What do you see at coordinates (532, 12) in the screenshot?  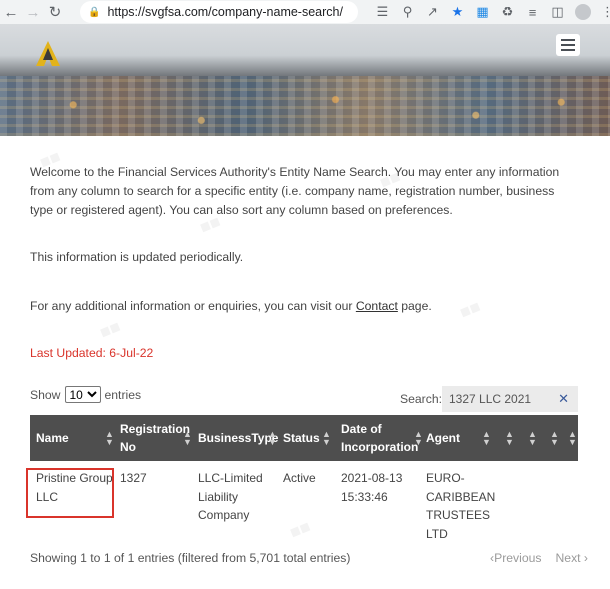 I see `reading-list-icon: ≡` at bounding box center [532, 12].